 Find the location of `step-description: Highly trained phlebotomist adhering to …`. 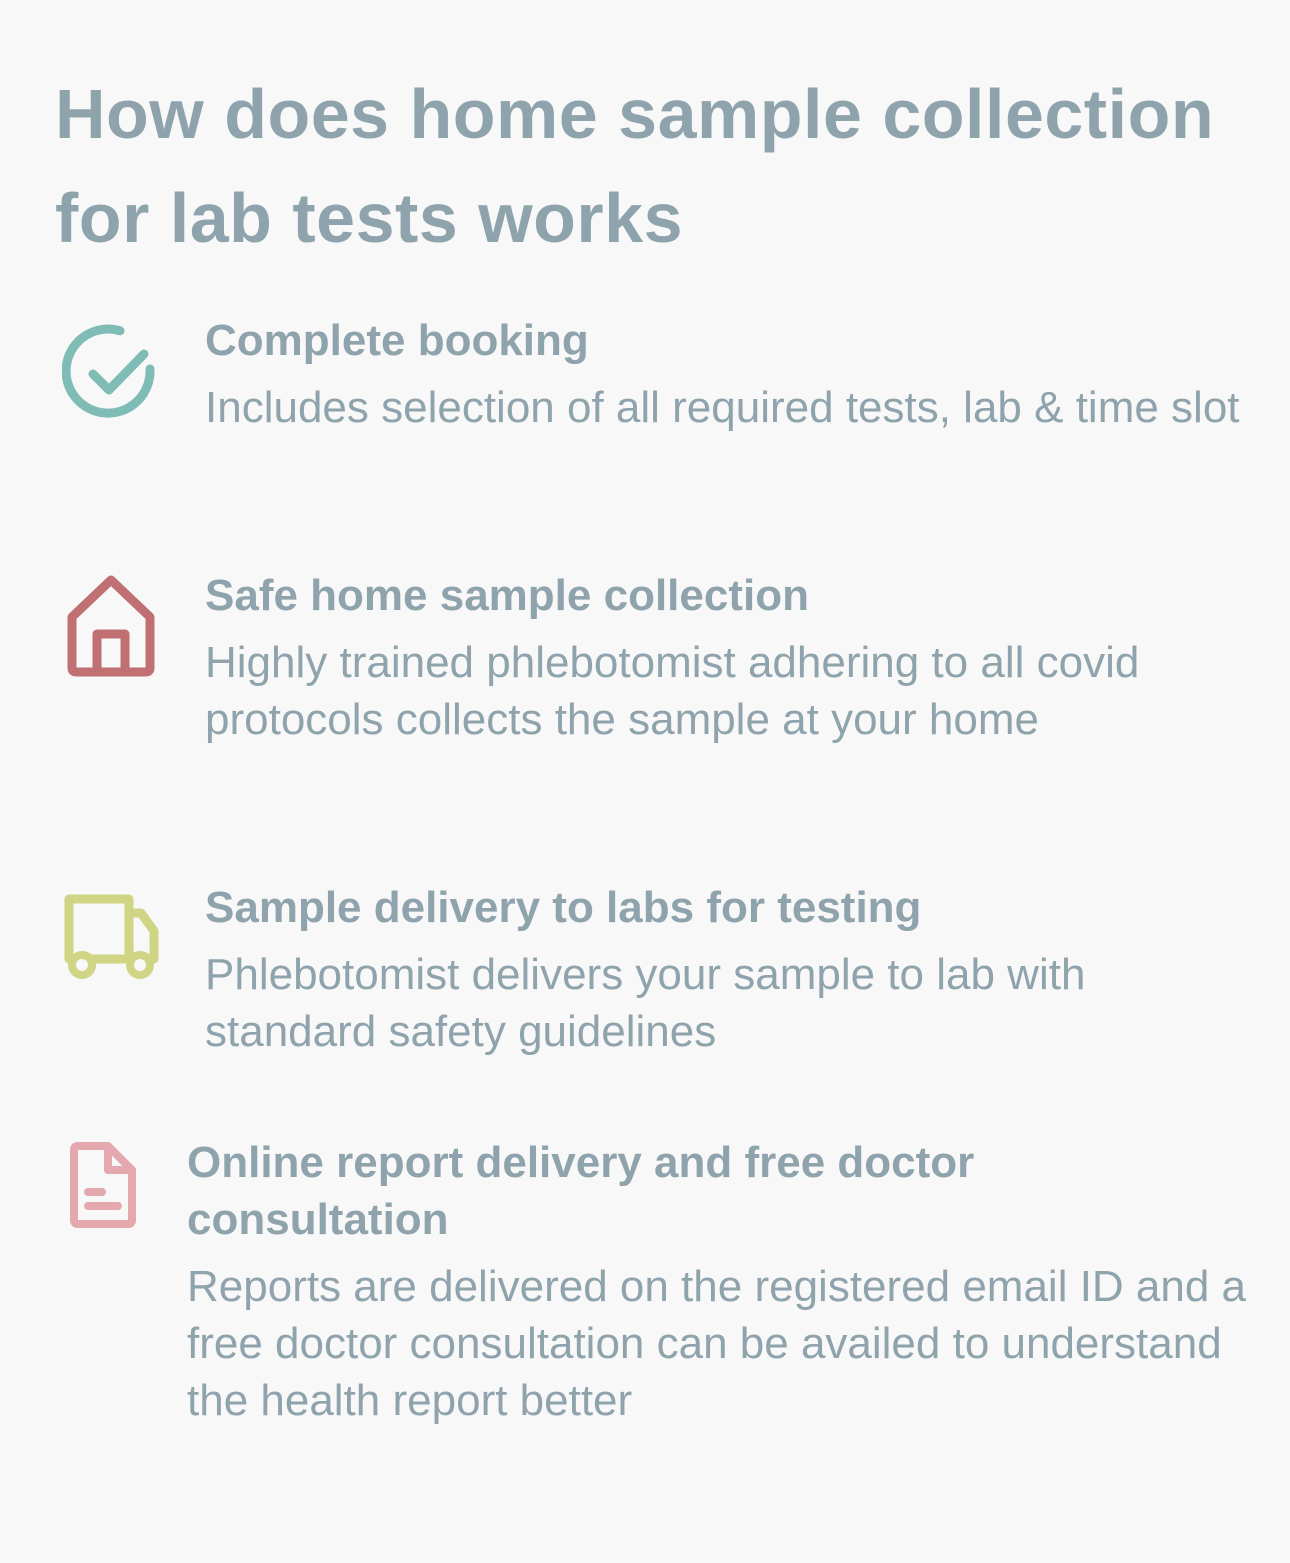

step-description: Highly trained phlebotomist adhering to … is located at coordinates (672, 691).